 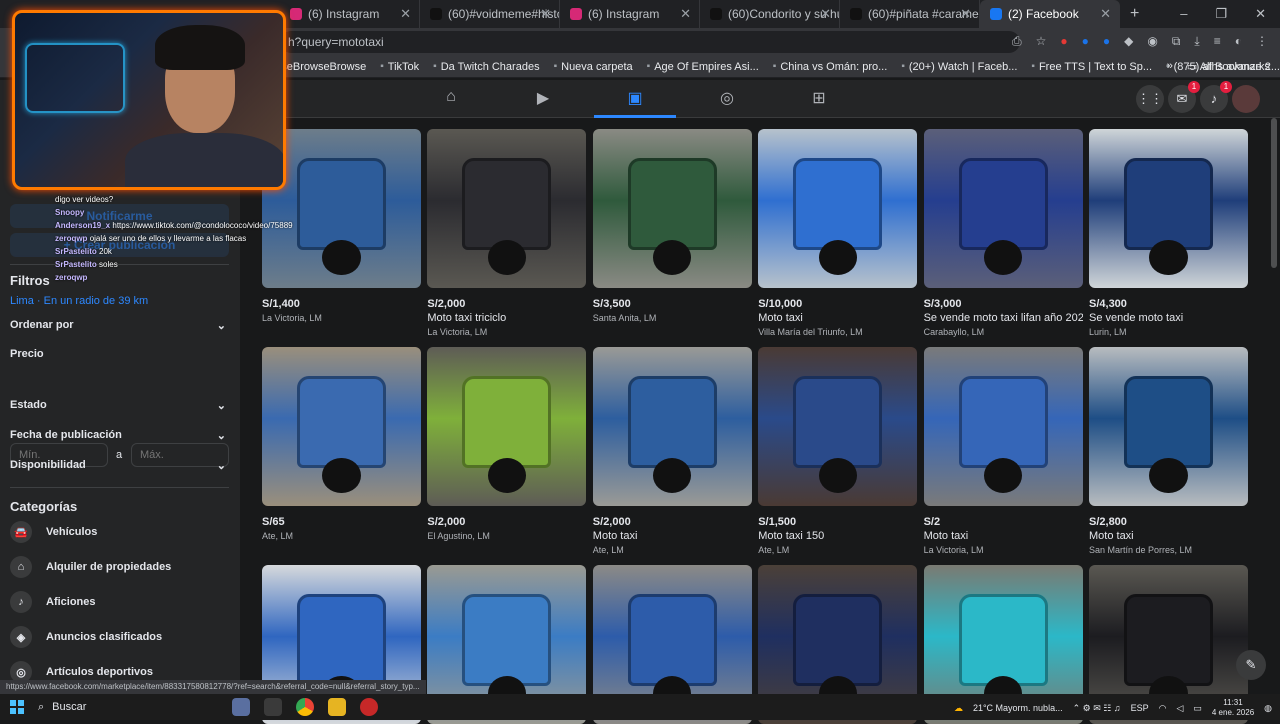 I want to click on condition-dropdown: Estado ⌄, so click(x=118, y=405).